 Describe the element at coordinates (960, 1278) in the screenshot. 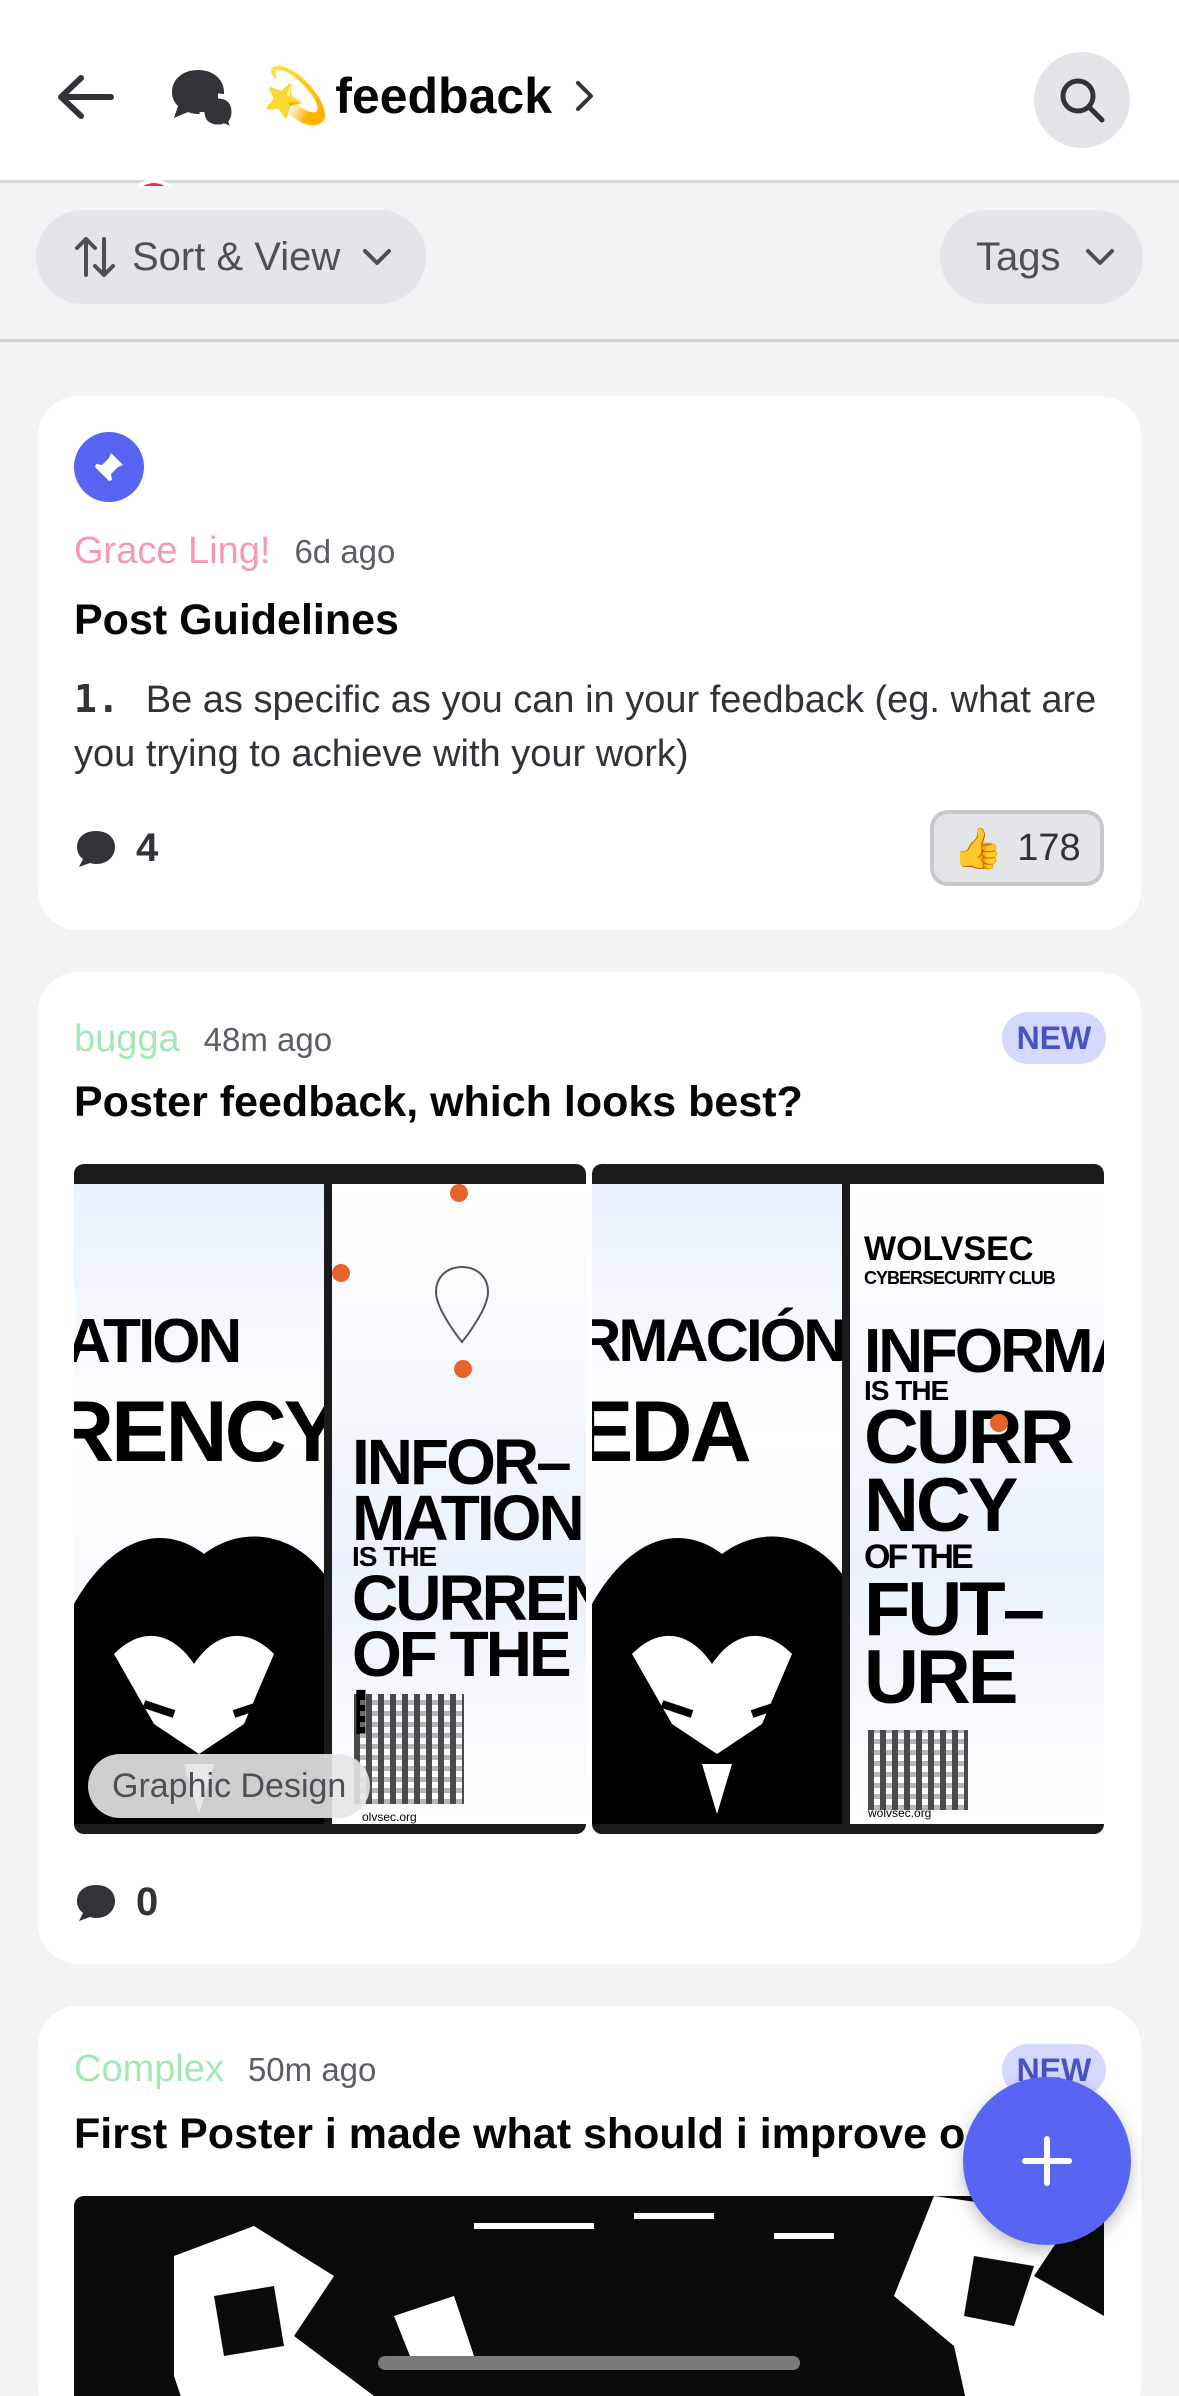

I see `poster-brand-sub: CYBERSECURITY CLUB` at that location.